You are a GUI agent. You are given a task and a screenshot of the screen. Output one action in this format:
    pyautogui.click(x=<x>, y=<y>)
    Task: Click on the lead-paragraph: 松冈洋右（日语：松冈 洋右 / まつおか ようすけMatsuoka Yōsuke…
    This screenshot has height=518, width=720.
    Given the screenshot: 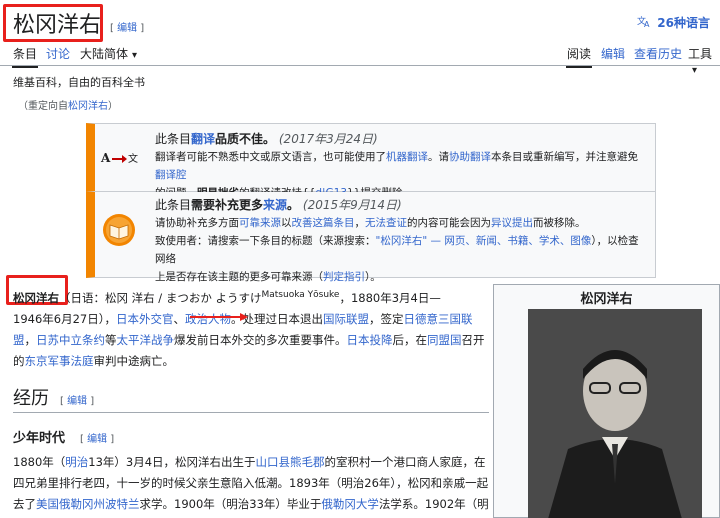 What is the action you would take?
    pyautogui.click(x=251, y=328)
    